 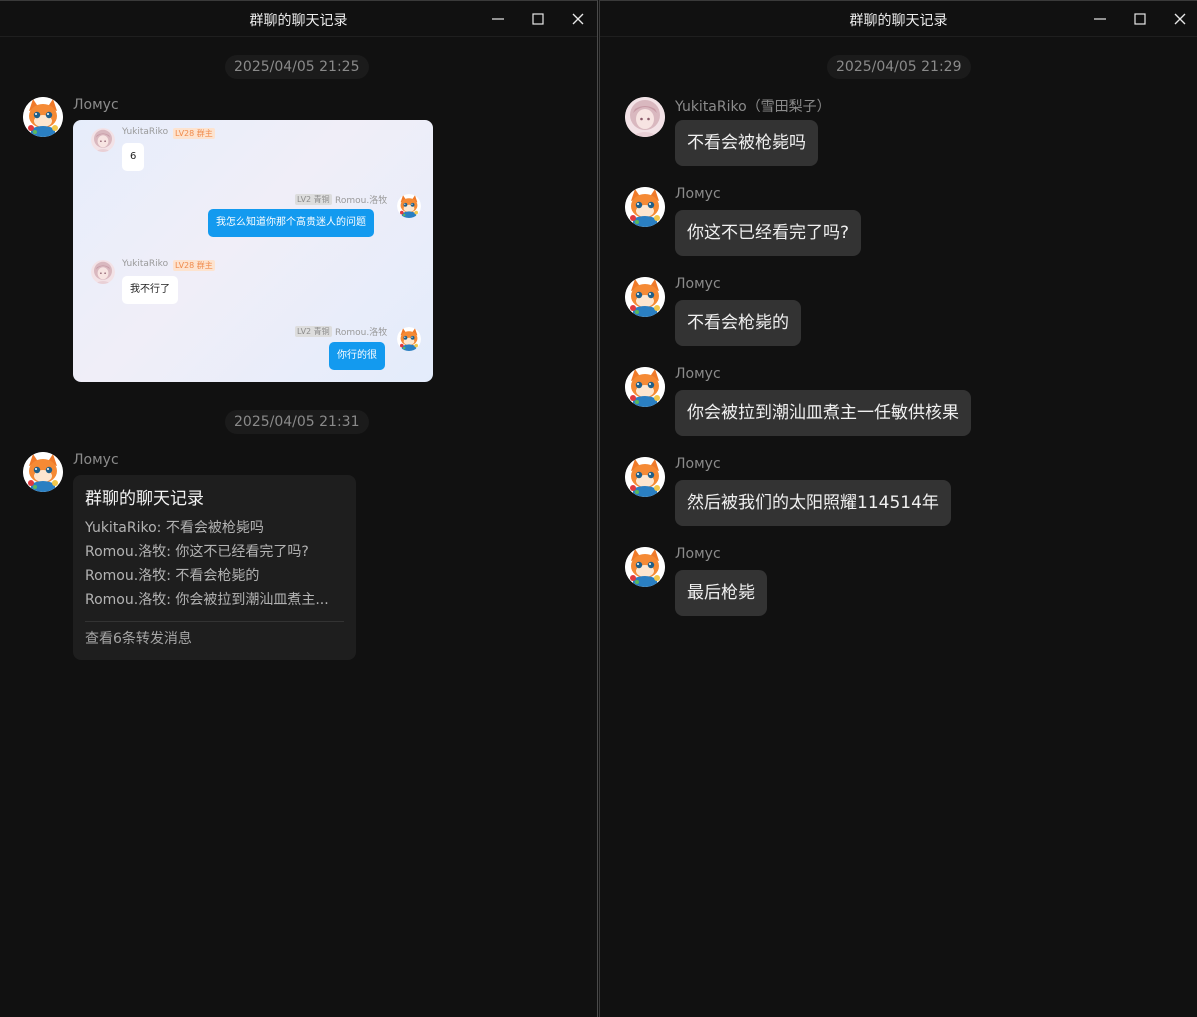 I want to click on message-bubble: 不看会枪毙的, so click(x=738, y=323).